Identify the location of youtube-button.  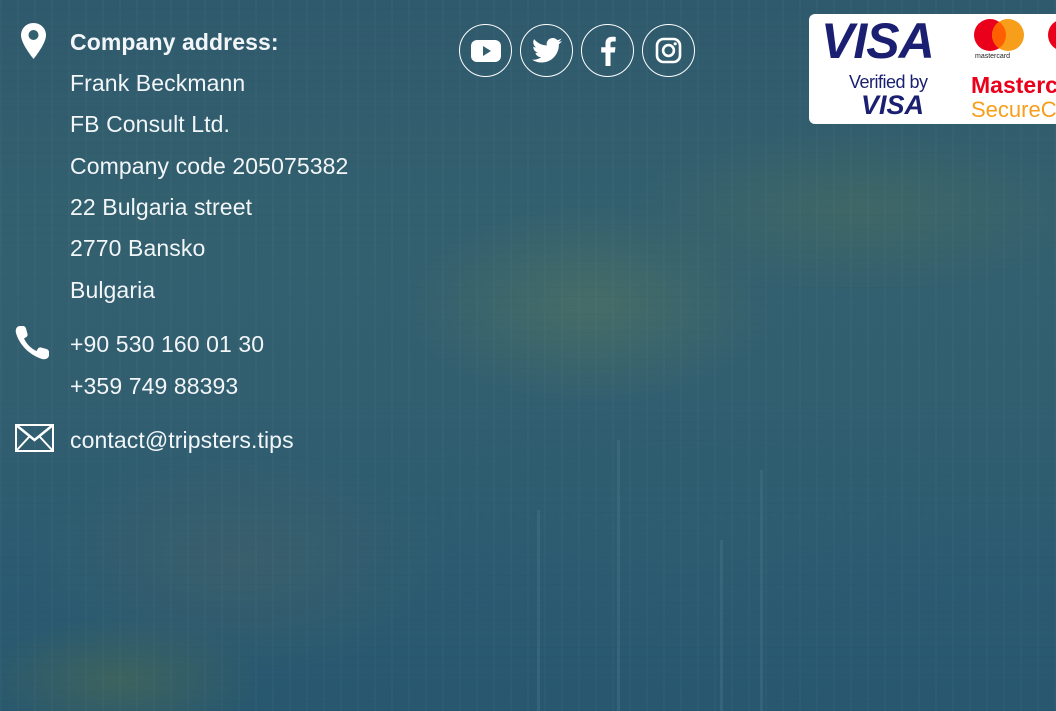
(485, 50).